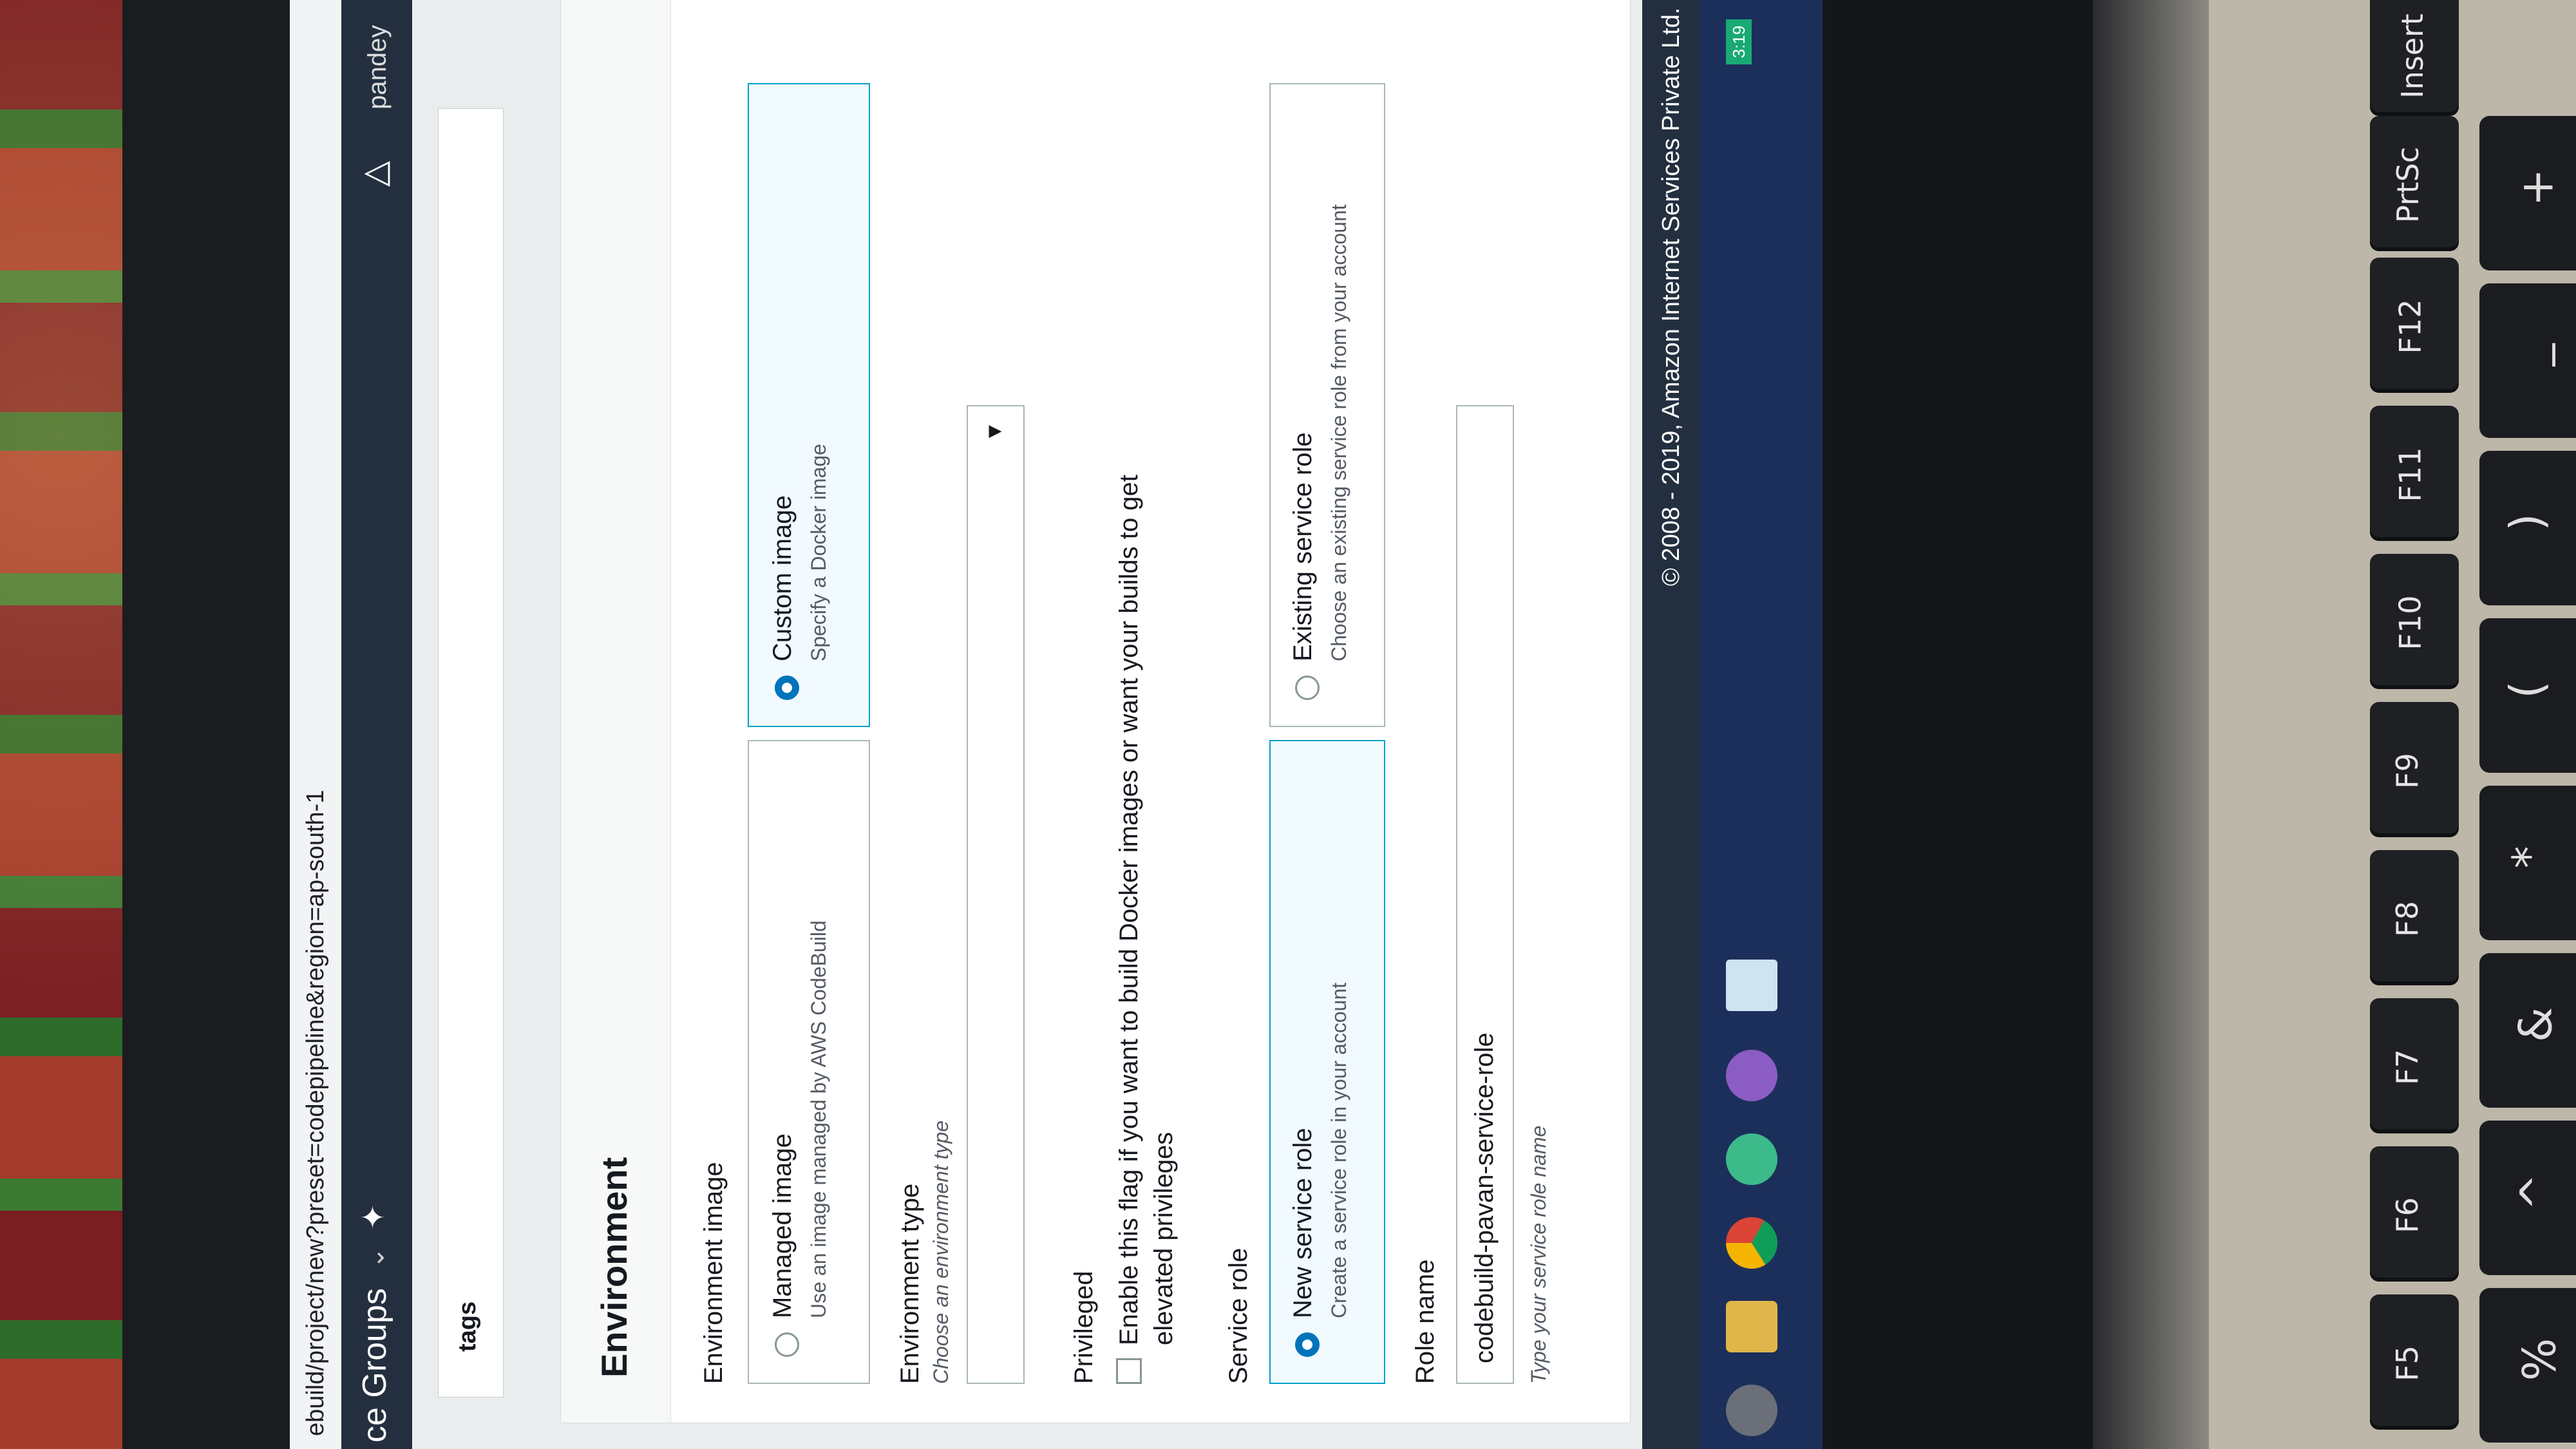  Describe the element at coordinates (2407, 771) in the screenshot. I see `key-label: F9` at that location.